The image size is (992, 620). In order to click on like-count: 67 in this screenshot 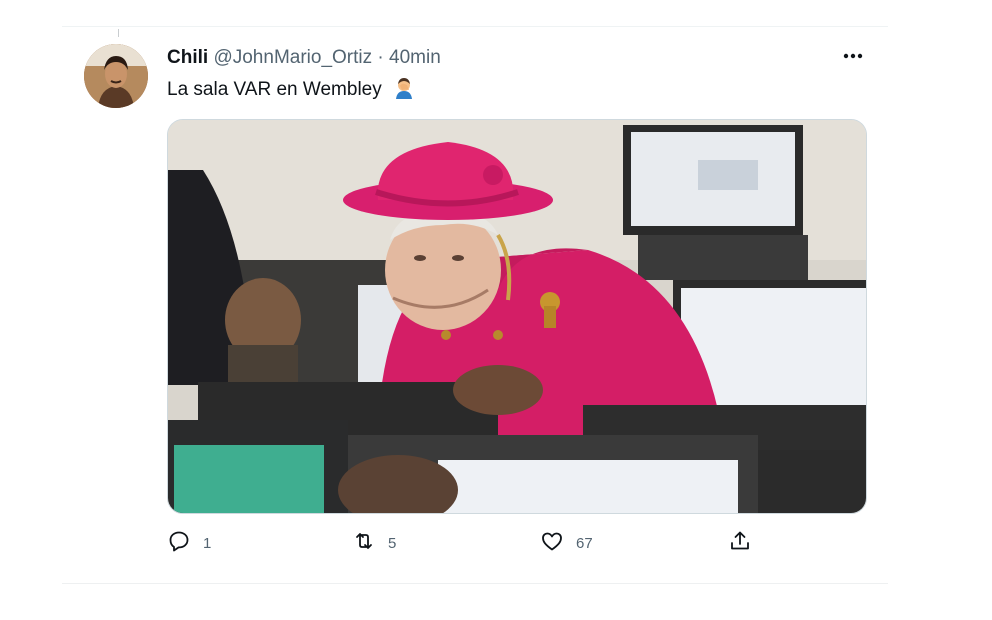, I will do `click(584, 543)`.